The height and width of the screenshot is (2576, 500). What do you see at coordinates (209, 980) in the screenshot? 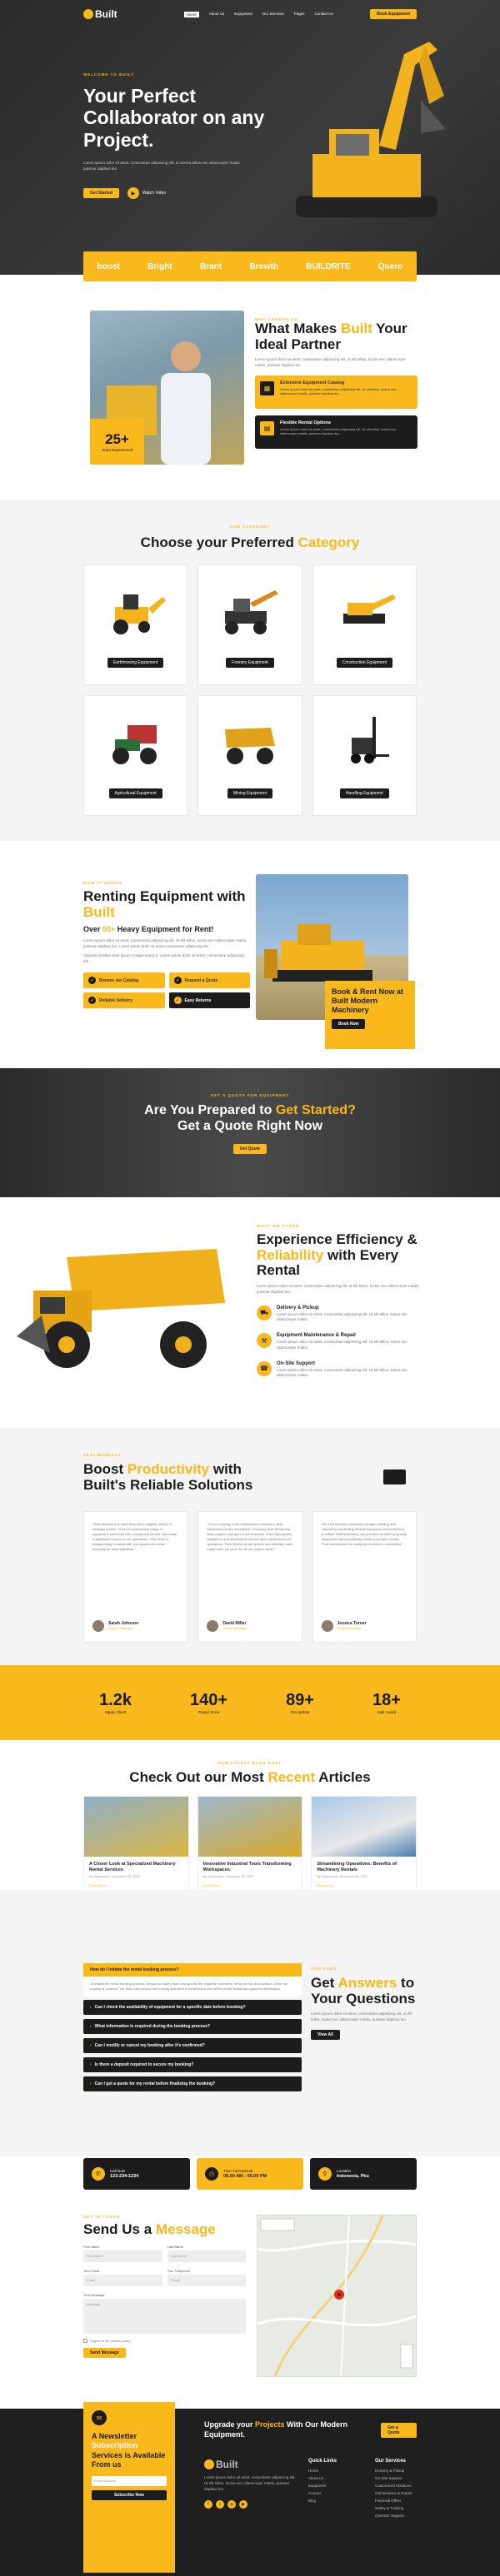
I see `request-quote-button: ✓ Request a Quote` at bounding box center [209, 980].